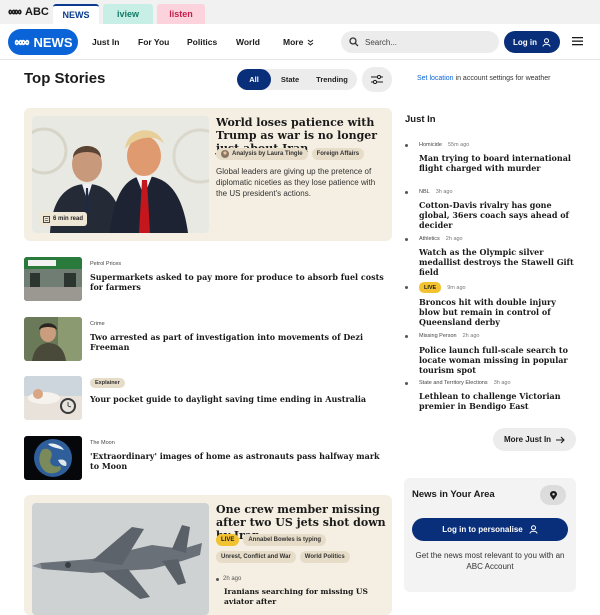 The height and width of the screenshot is (615, 600). What do you see at coordinates (354, 42) in the screenshot?
I see `search-icon` at bounding box center [354, 42].